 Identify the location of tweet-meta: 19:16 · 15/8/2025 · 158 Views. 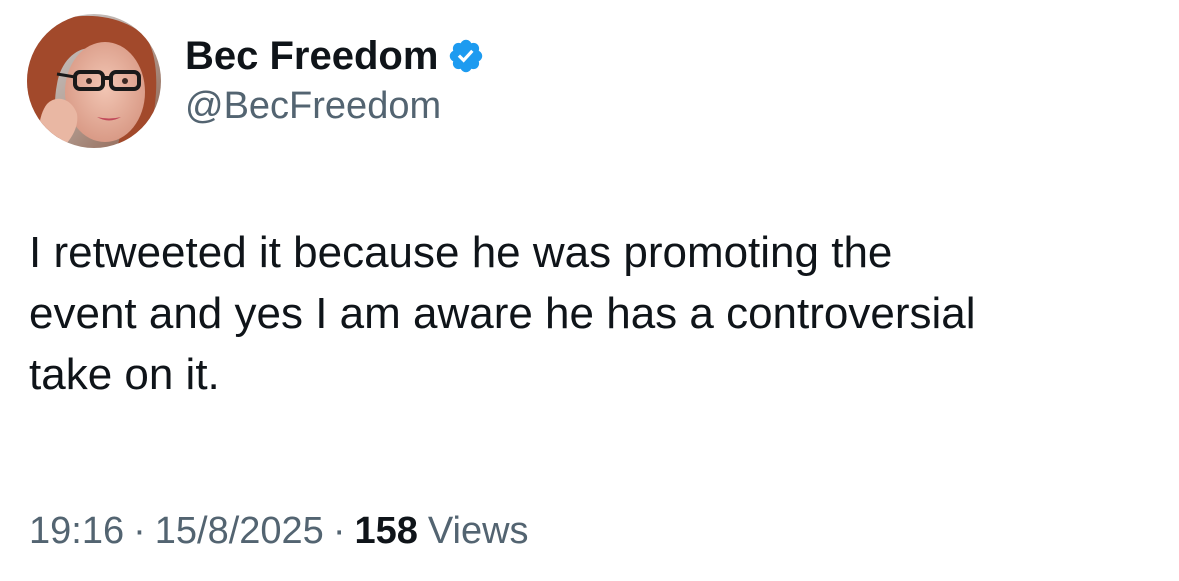
(279, 531).